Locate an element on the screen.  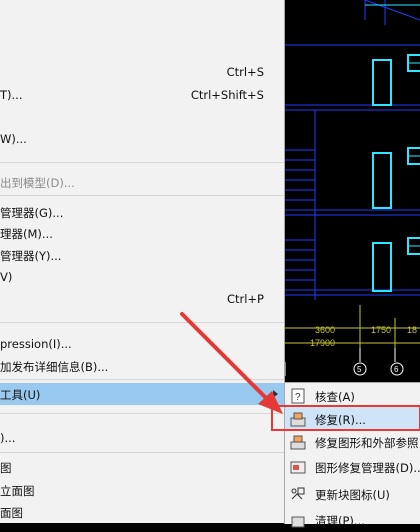
submenu-item-recover-xref: 修复图形和外部参照 is located at coordinates (352, 442).